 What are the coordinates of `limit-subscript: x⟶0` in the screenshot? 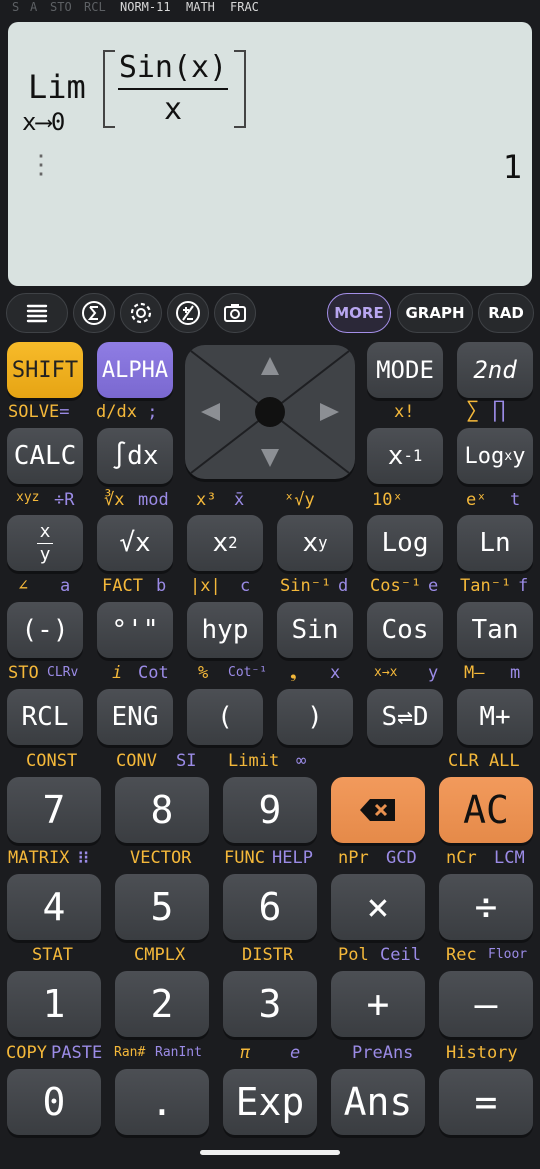 It's located at (44, 122).